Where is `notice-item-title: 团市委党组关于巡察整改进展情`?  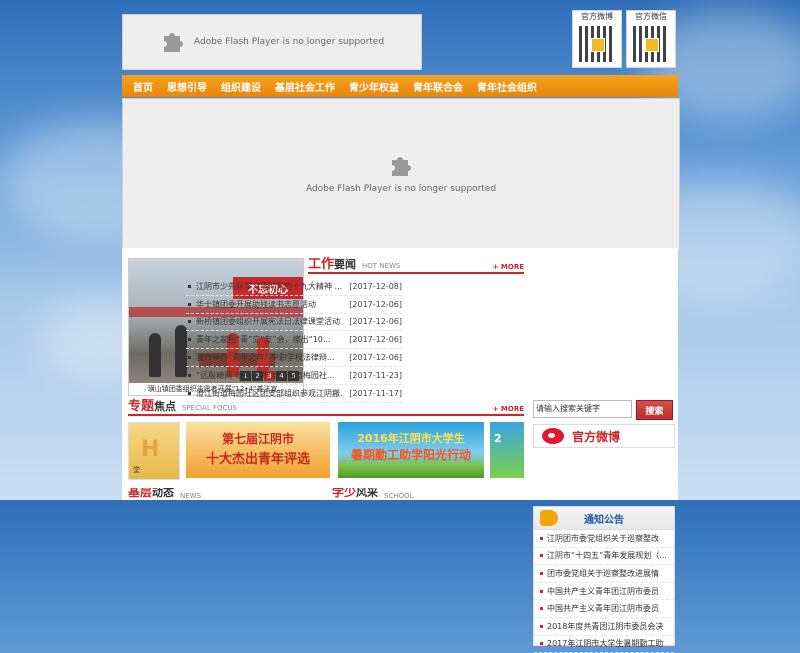
notice-item-title: 团市委党组关于巡察整改进展情 is located at coordinates (603, 573).